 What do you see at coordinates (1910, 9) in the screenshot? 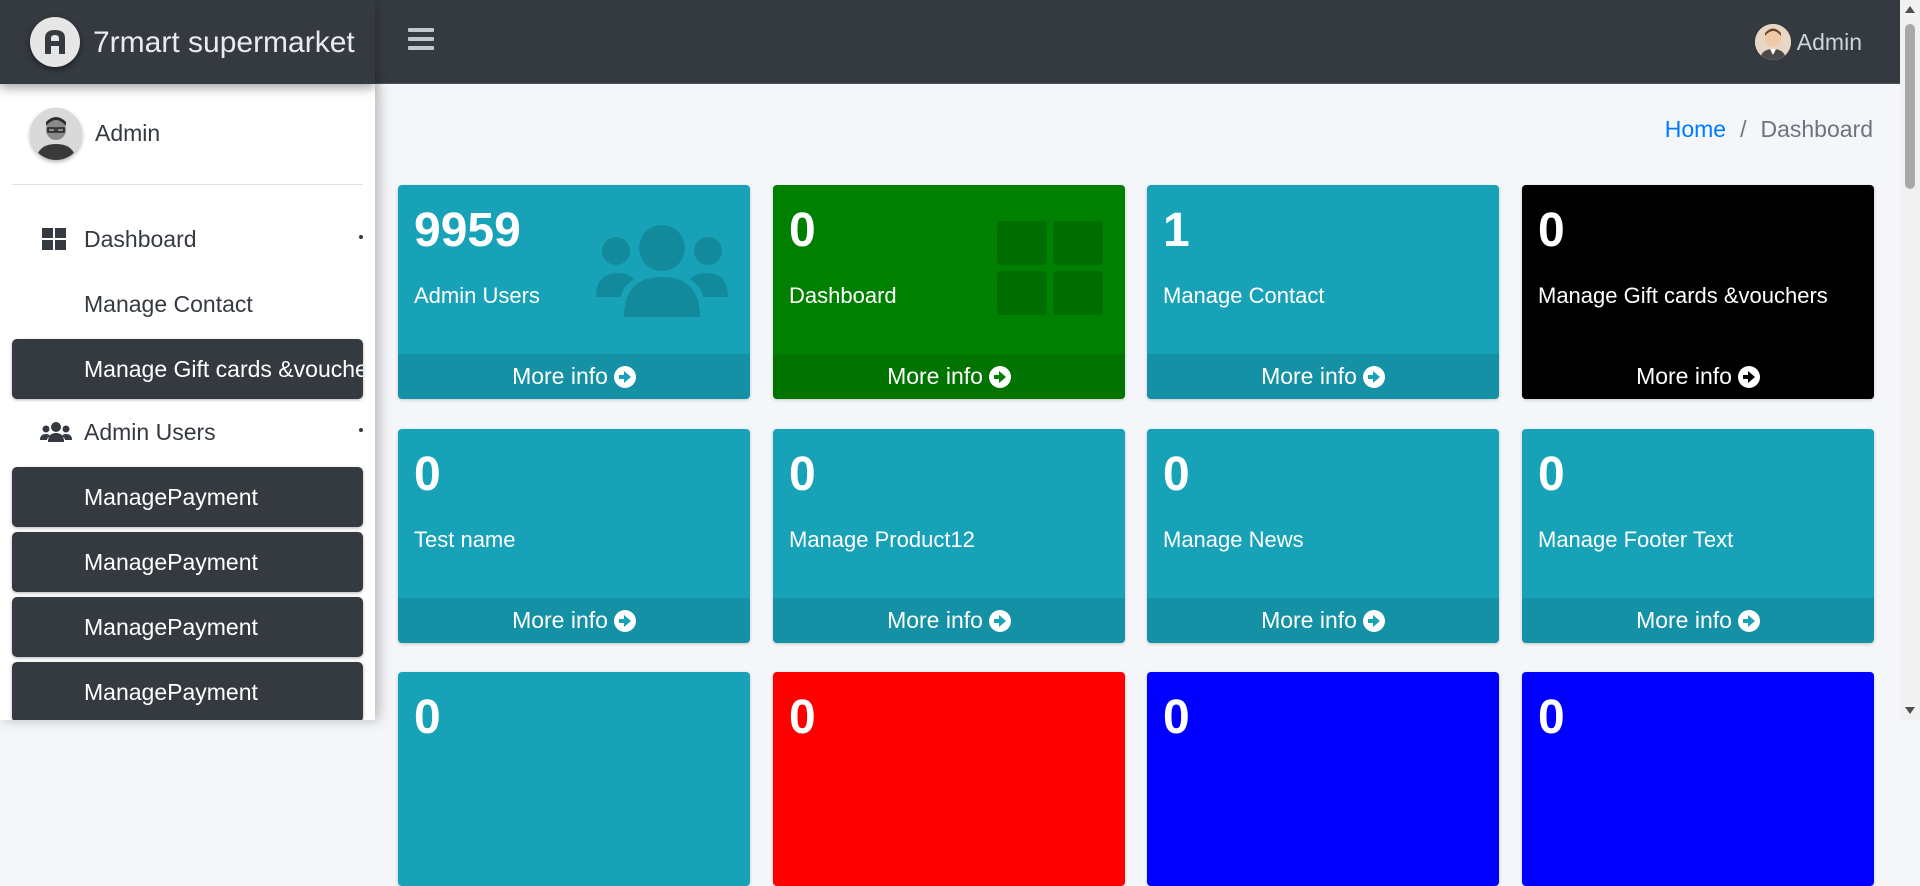
I see `scroll-up-icon` at bounding box center [1910, 9].